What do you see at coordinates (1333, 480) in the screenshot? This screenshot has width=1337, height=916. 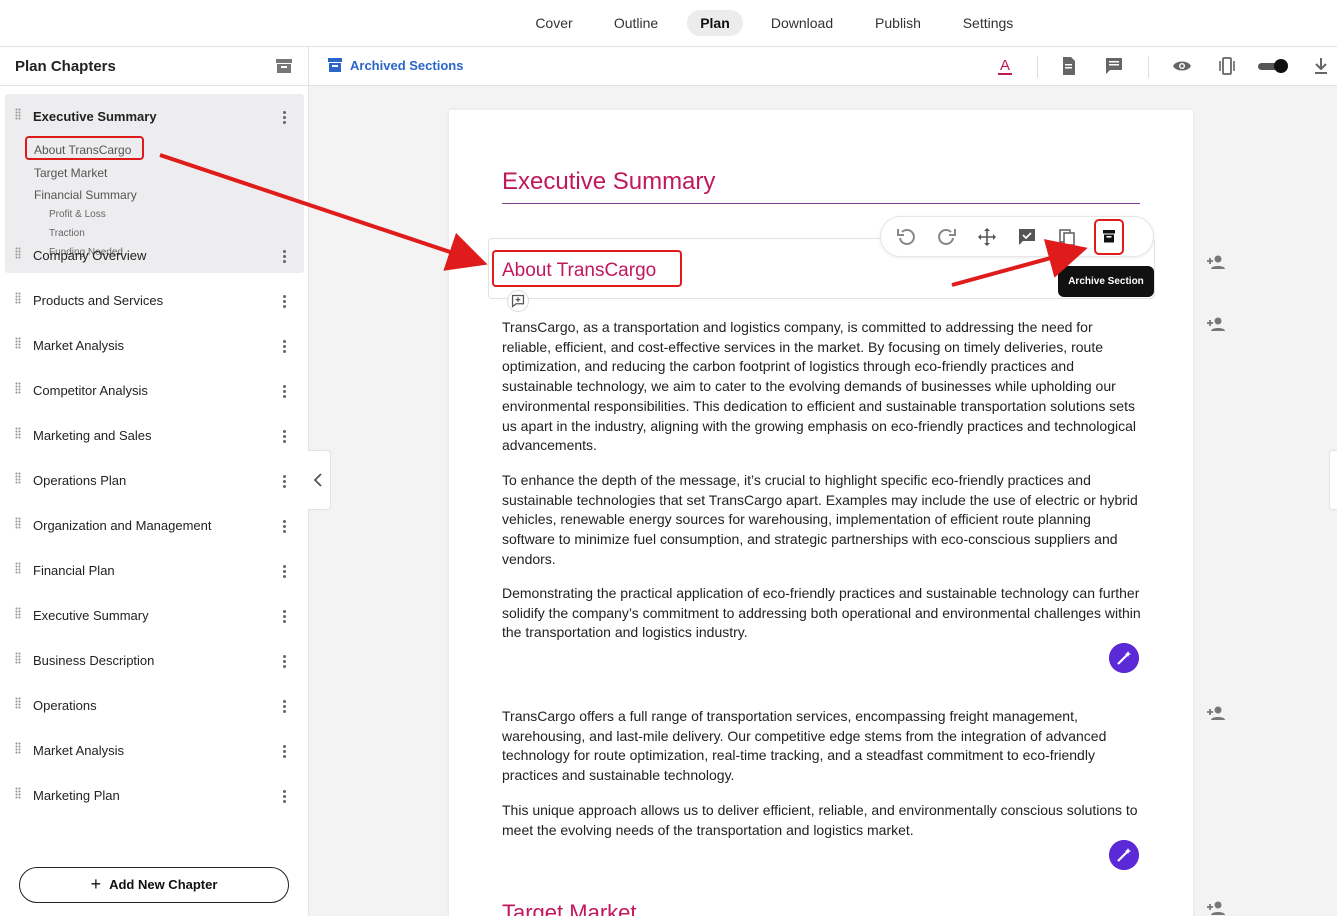 I see `right-panel-handle` at bounding box center [1333, 480].